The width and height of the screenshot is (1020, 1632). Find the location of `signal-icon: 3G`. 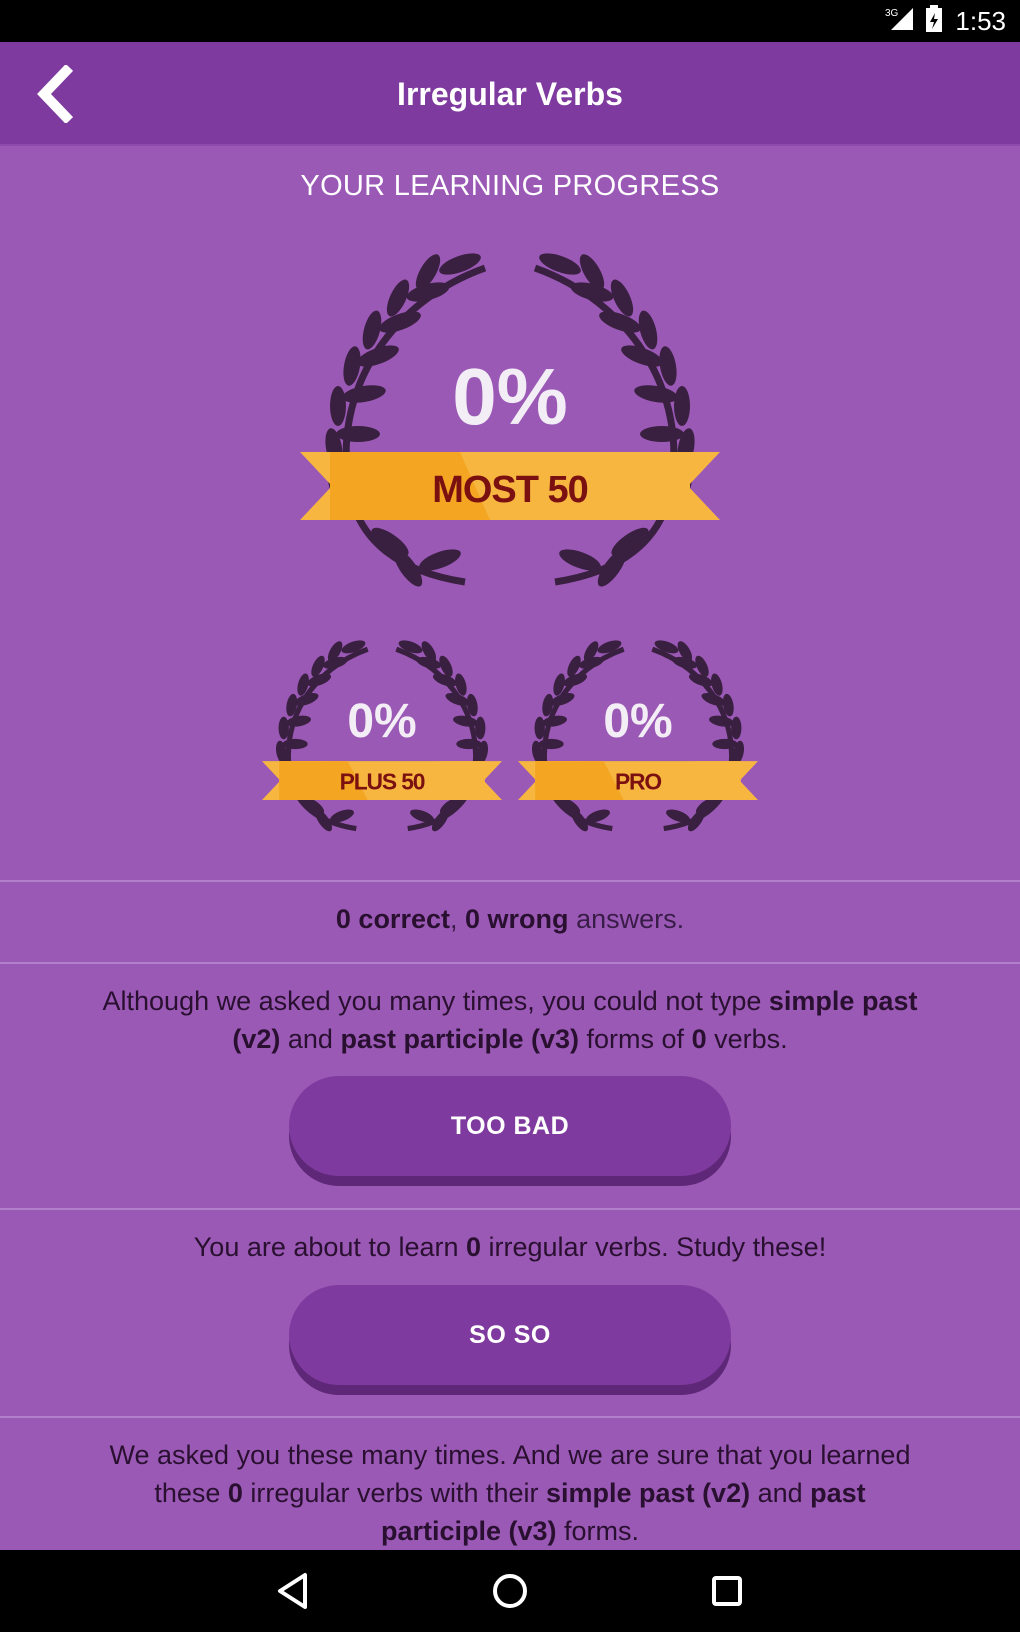

signal-icon: 3G is located at coordinates (900, 21).